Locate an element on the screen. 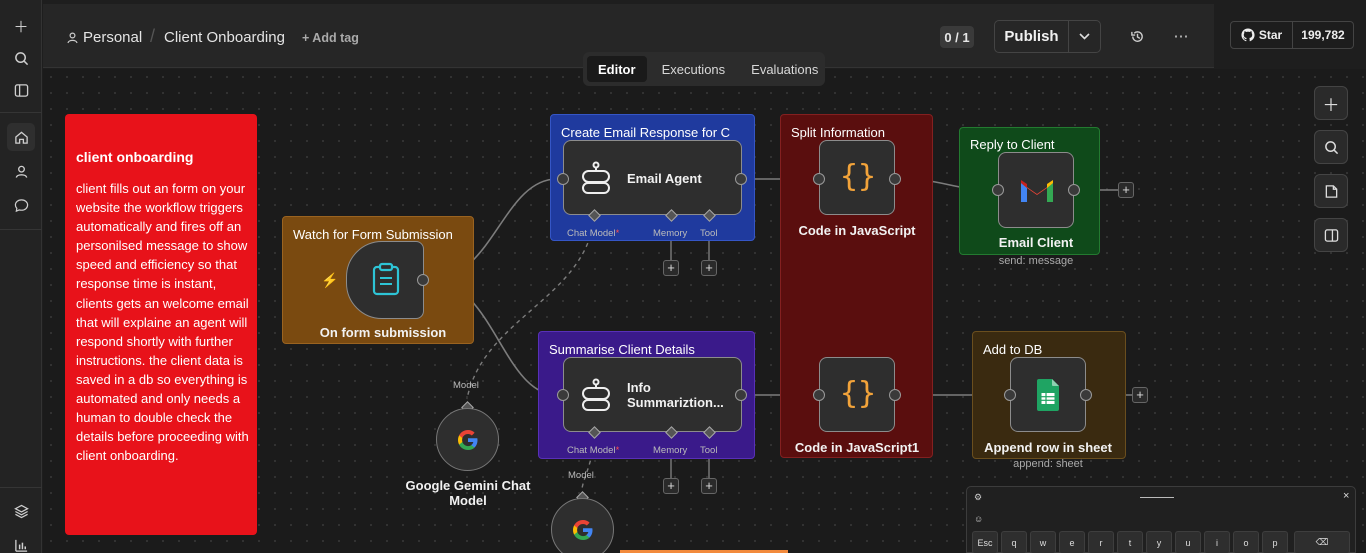 The height and width of the screenshot is (553, 1366). github-star-button: Star is located at coordinates (1262, 35).